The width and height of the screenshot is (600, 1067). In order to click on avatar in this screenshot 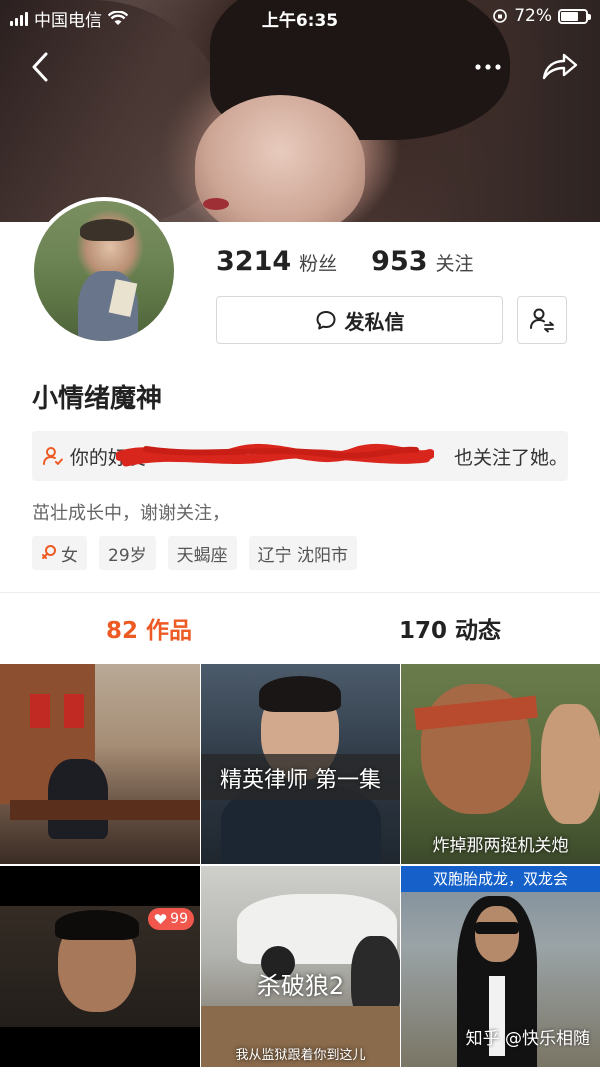, I will do `click(104, 271)`.